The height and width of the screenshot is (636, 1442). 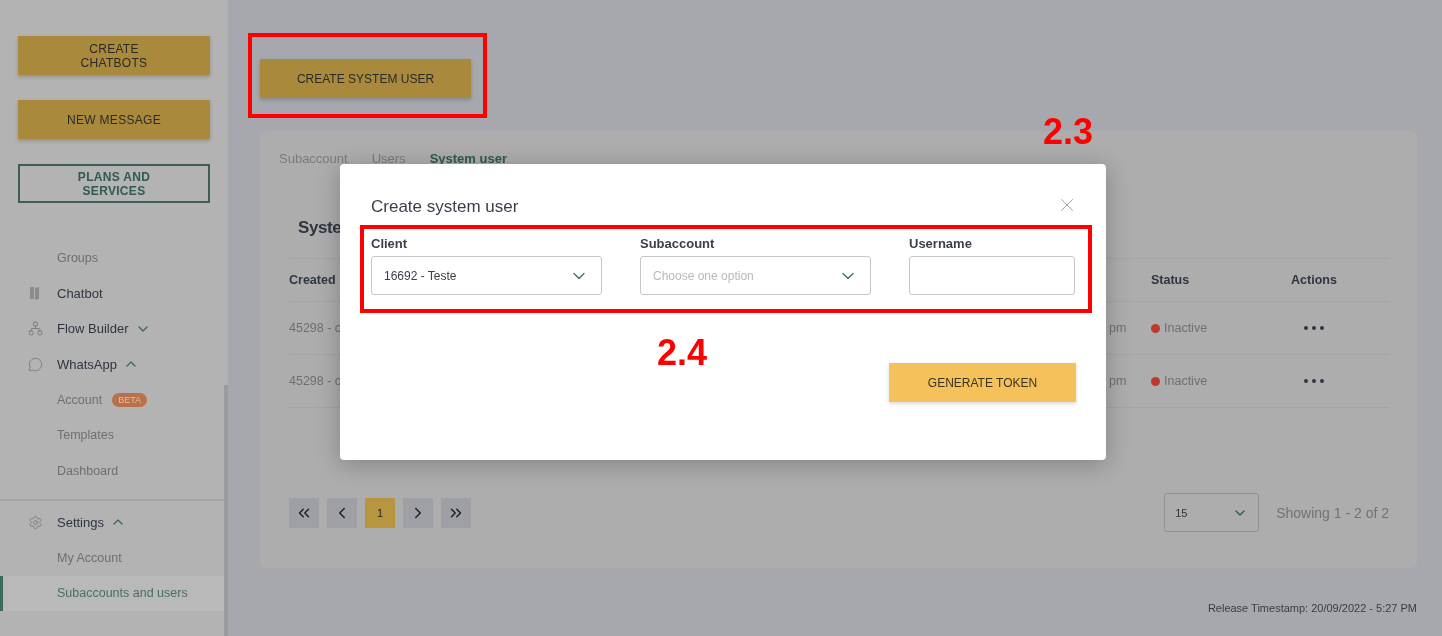 What do you see at coordinates (1311, 608) in the screenshot?
I see `release-timestamp: Release Timestamp: 20/09/2022 - 5:27 PM` at bounding box center [1311, 608].